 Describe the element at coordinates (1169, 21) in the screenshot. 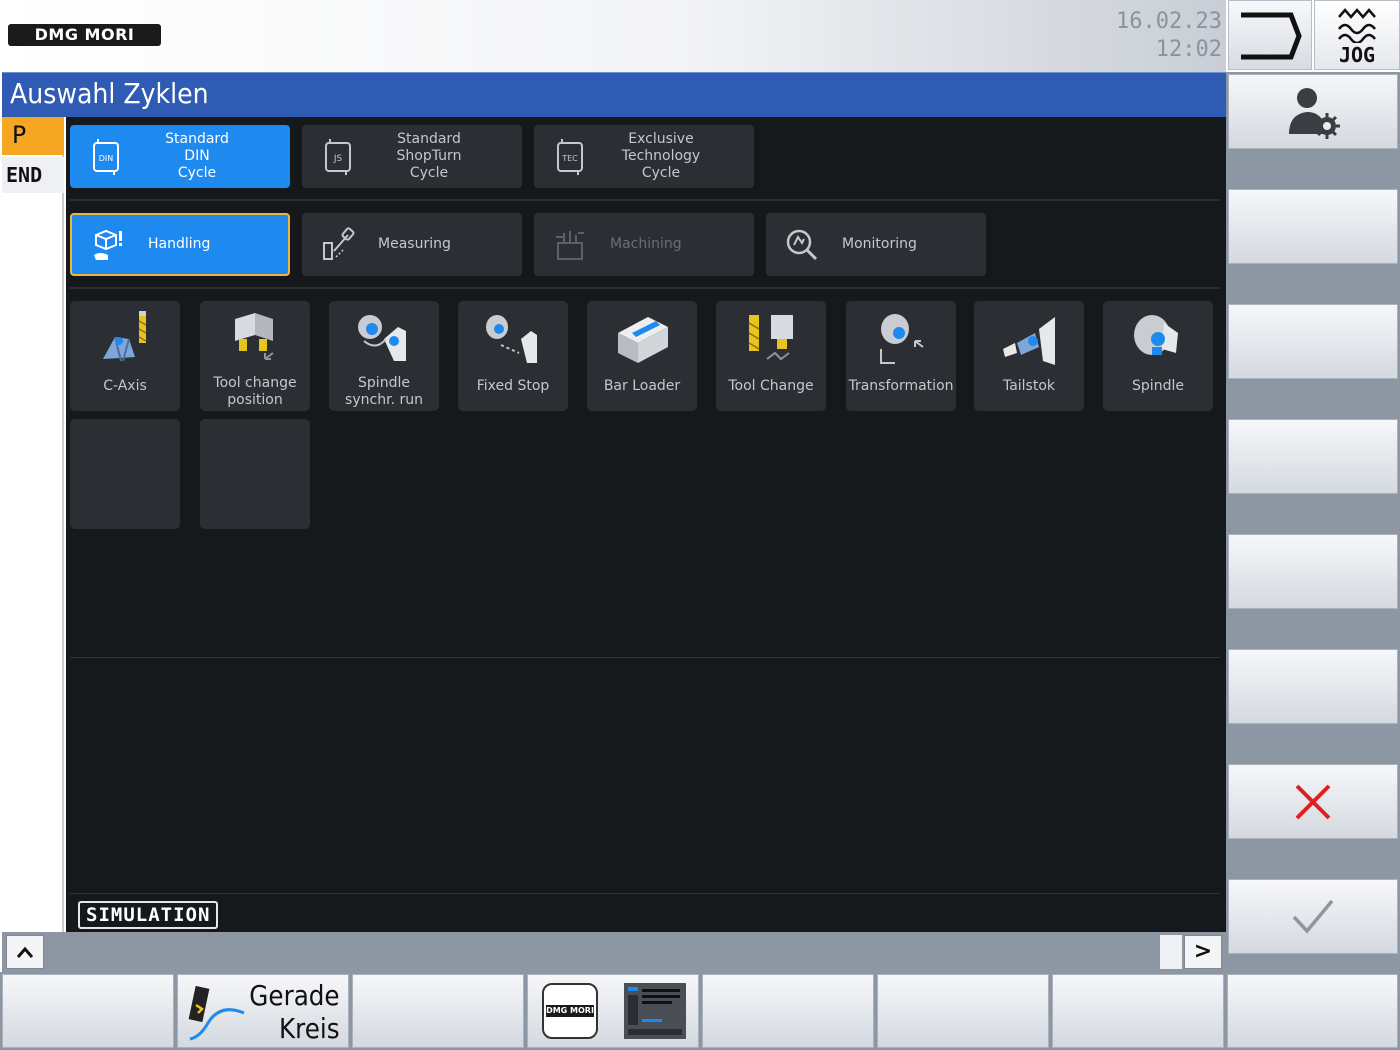

I see `date-text: 16.02.23` at that location.